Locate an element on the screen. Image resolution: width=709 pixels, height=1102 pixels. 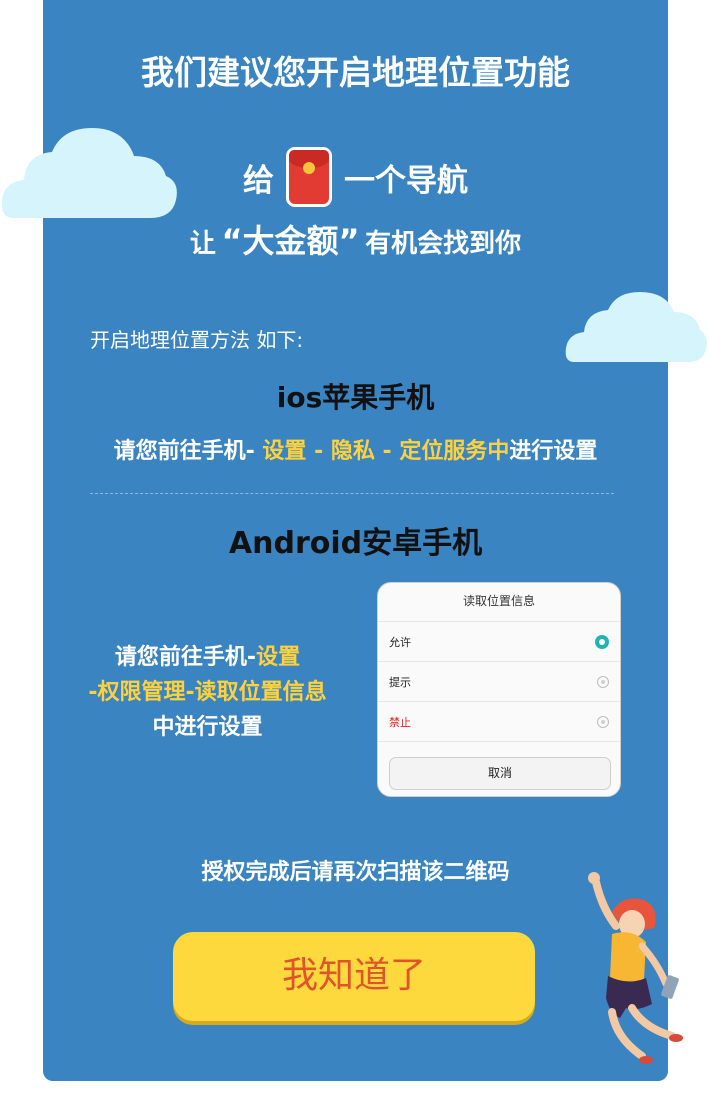
android-step-settings: 设置 is located at coordinates (278, 657).